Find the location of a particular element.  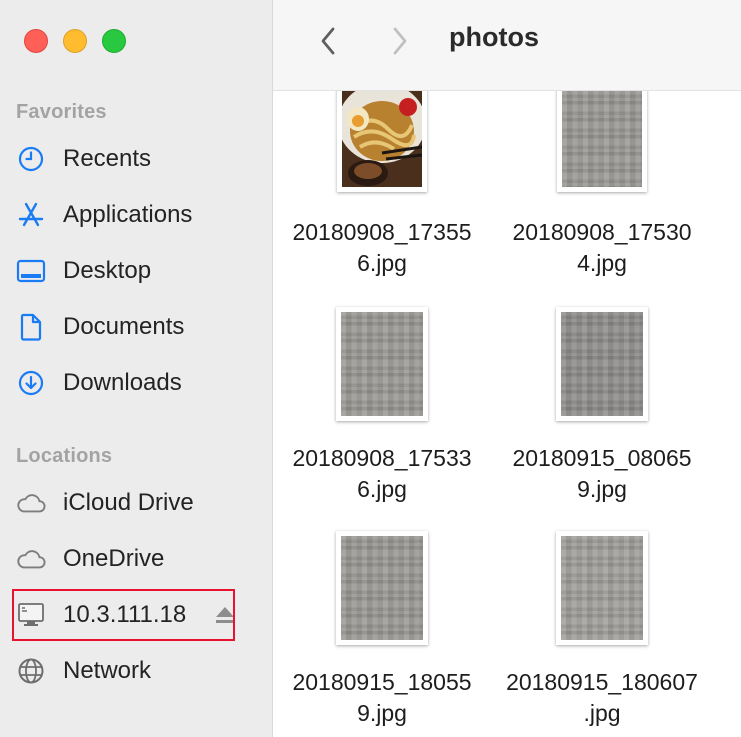

back-button is located at coordinates (328, 41).